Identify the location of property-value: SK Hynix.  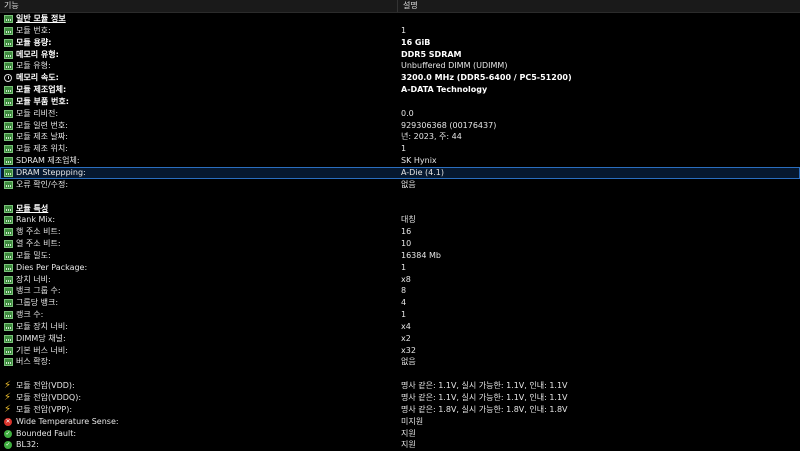
(419, 161).